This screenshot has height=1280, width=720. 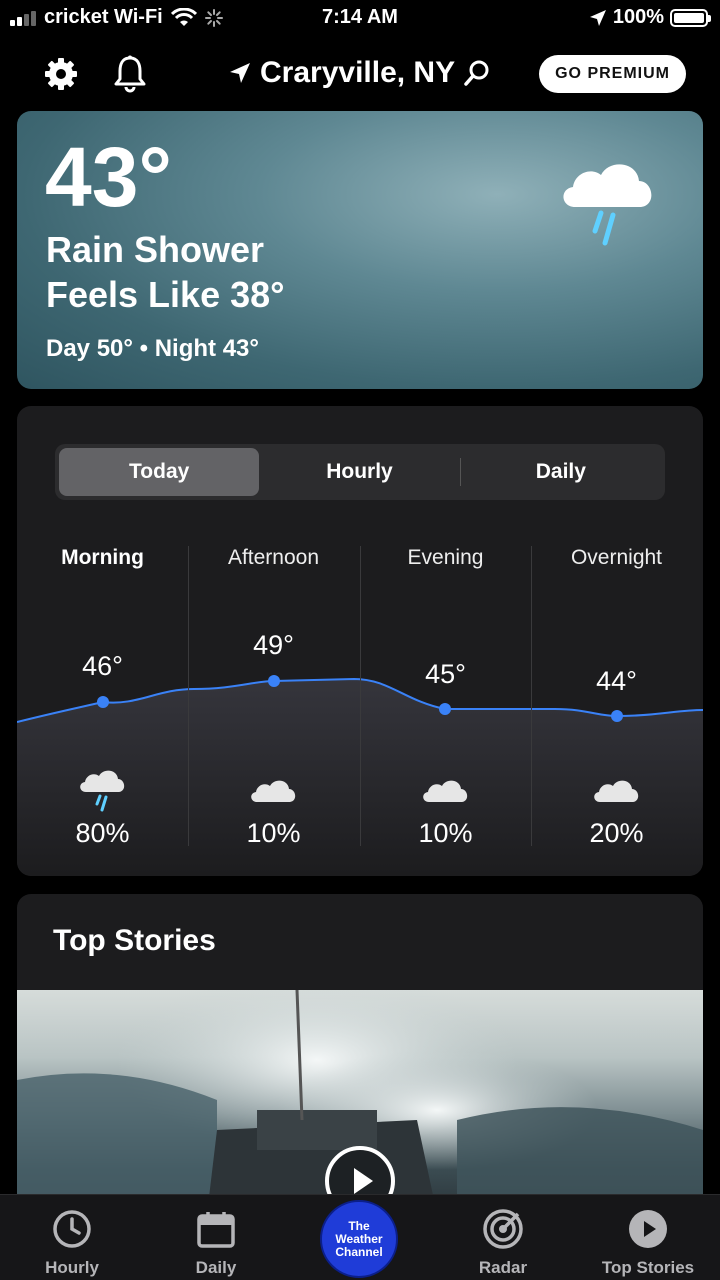 I want to click on app-header: Craryville, NY GO PREMIUM, so click(x=360, y=74).